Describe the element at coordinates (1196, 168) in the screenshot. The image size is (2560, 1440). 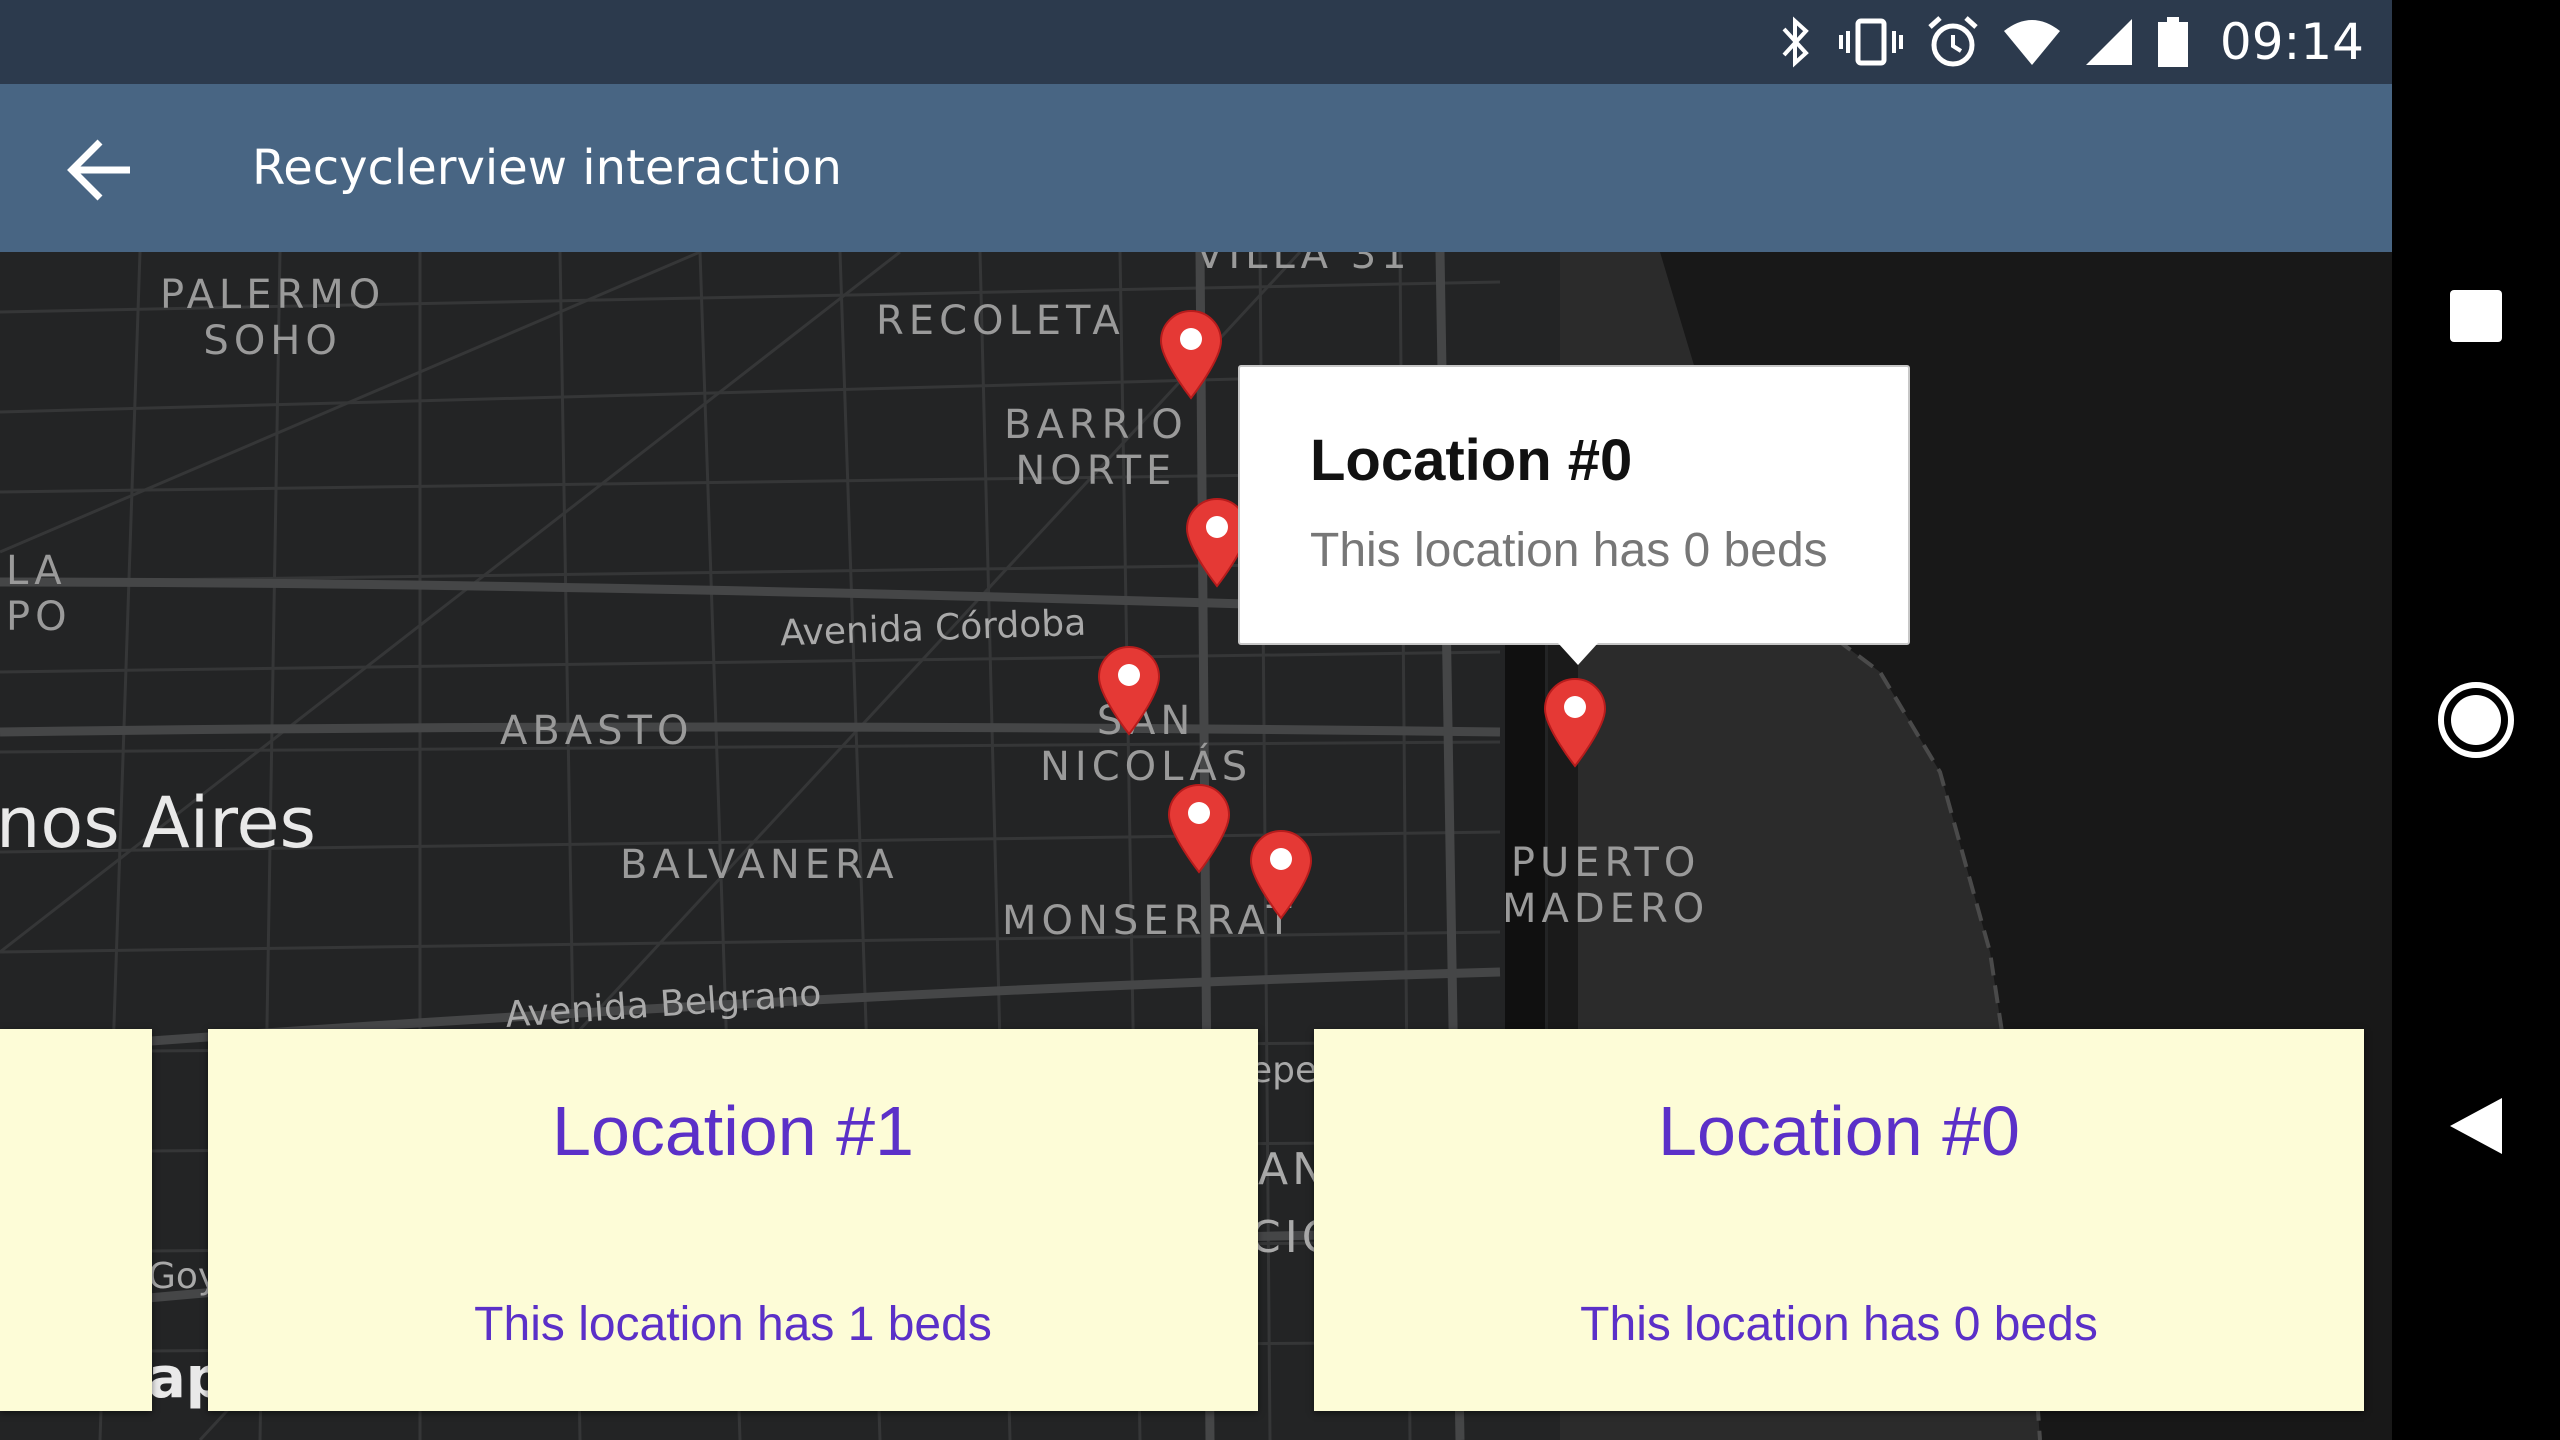
I see `app-bar: Recyclerview interaction` at that location.